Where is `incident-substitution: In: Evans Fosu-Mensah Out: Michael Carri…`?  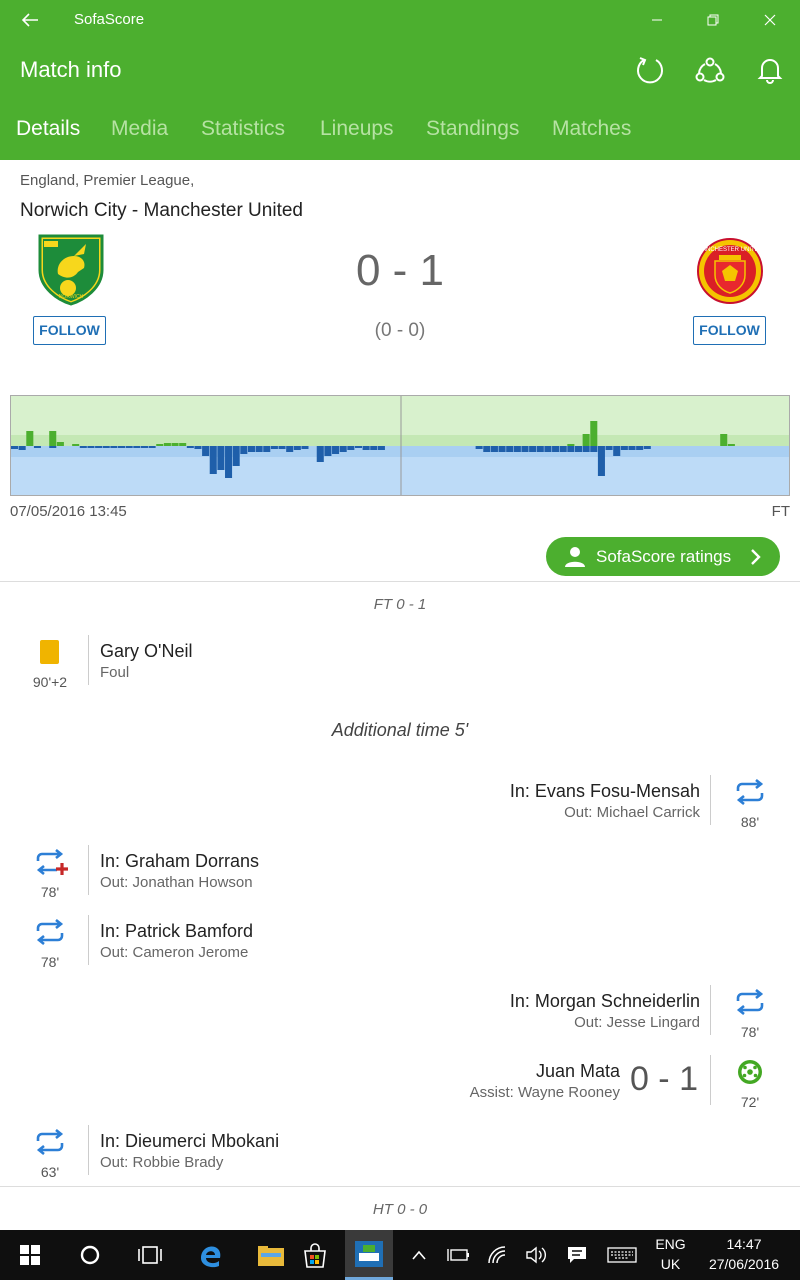
incident-substitution: In: Evans Fosu-Mensah Out: Michael Carri… is located at coordinates (400, 802).